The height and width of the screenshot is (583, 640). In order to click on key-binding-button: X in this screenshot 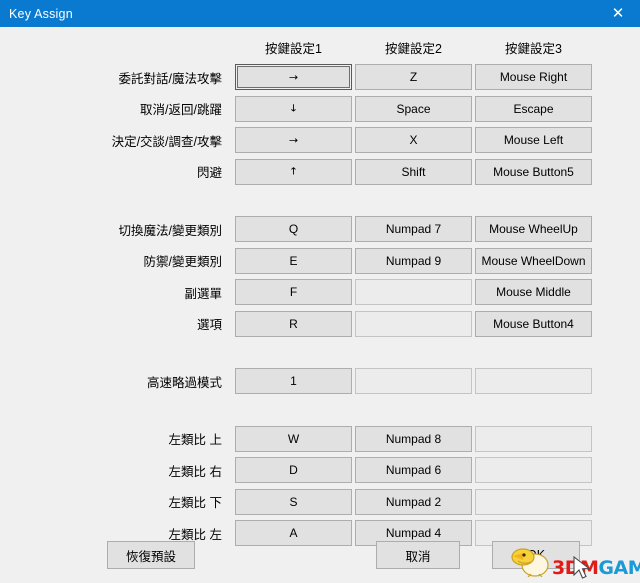, I will do `click(413, 140)`.